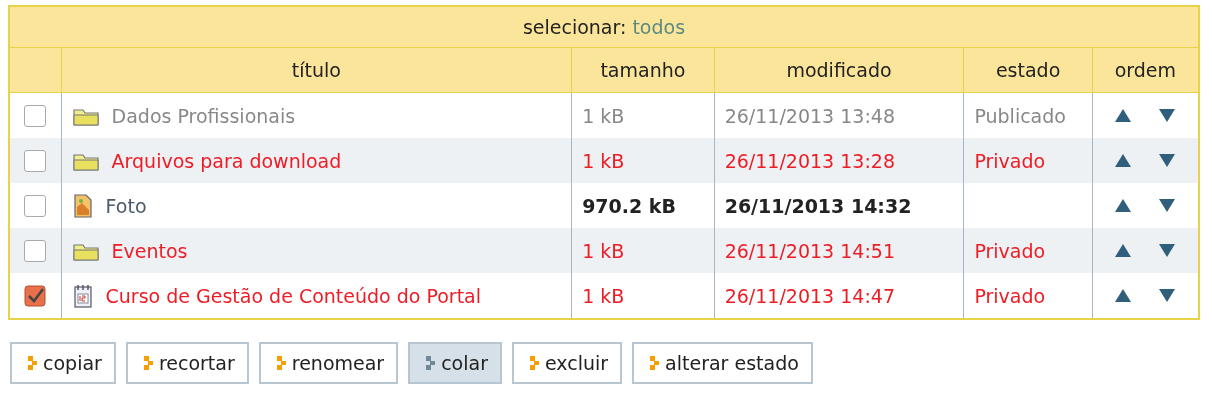 The width and height of the screenshot is (1212, 402). Describe the element at coordinates (574, 27) in the screenshot. I see `select-label: selecionar:` at that location.